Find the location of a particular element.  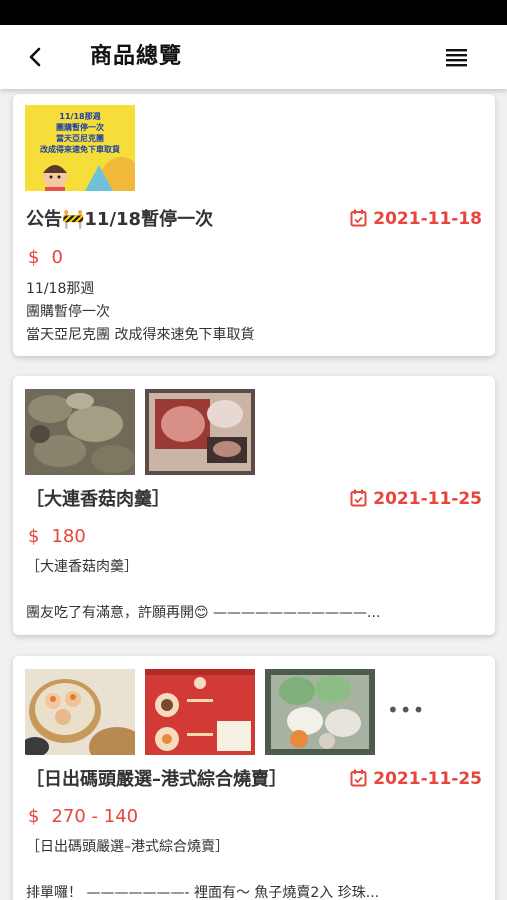

description-line: 當天亞尼克團 改成得來速免下車取貨 is located at coordinates (140, 335).